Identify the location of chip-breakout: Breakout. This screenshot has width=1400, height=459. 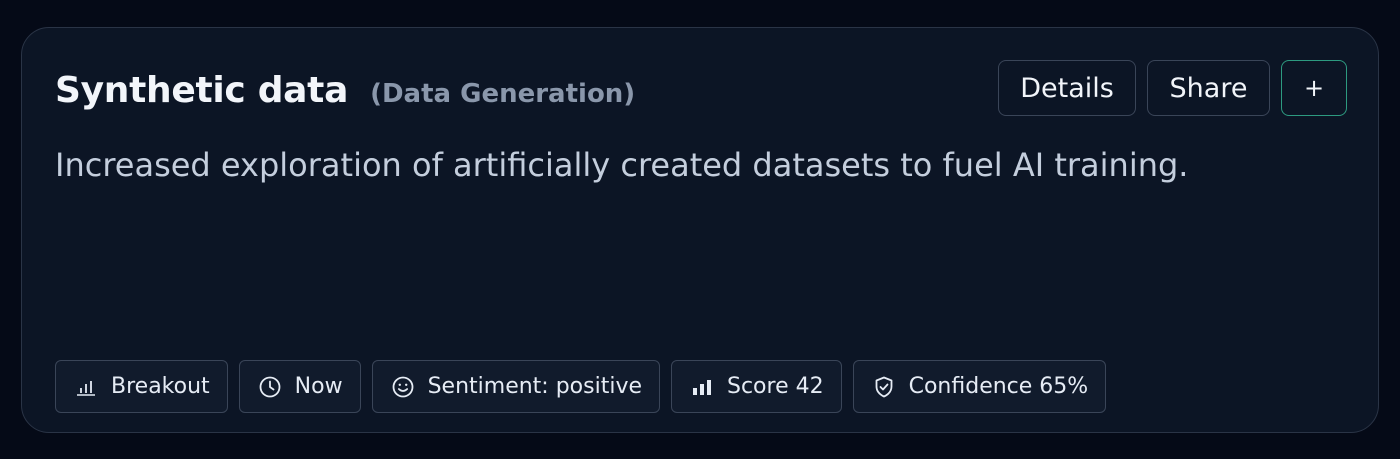
(141, 386).